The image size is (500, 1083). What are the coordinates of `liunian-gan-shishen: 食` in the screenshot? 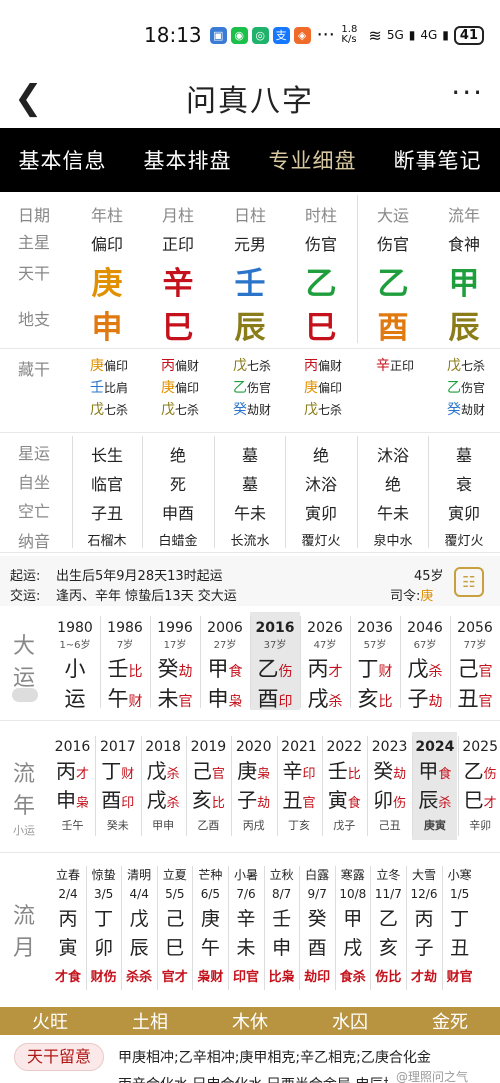 It's located at (445, 774).